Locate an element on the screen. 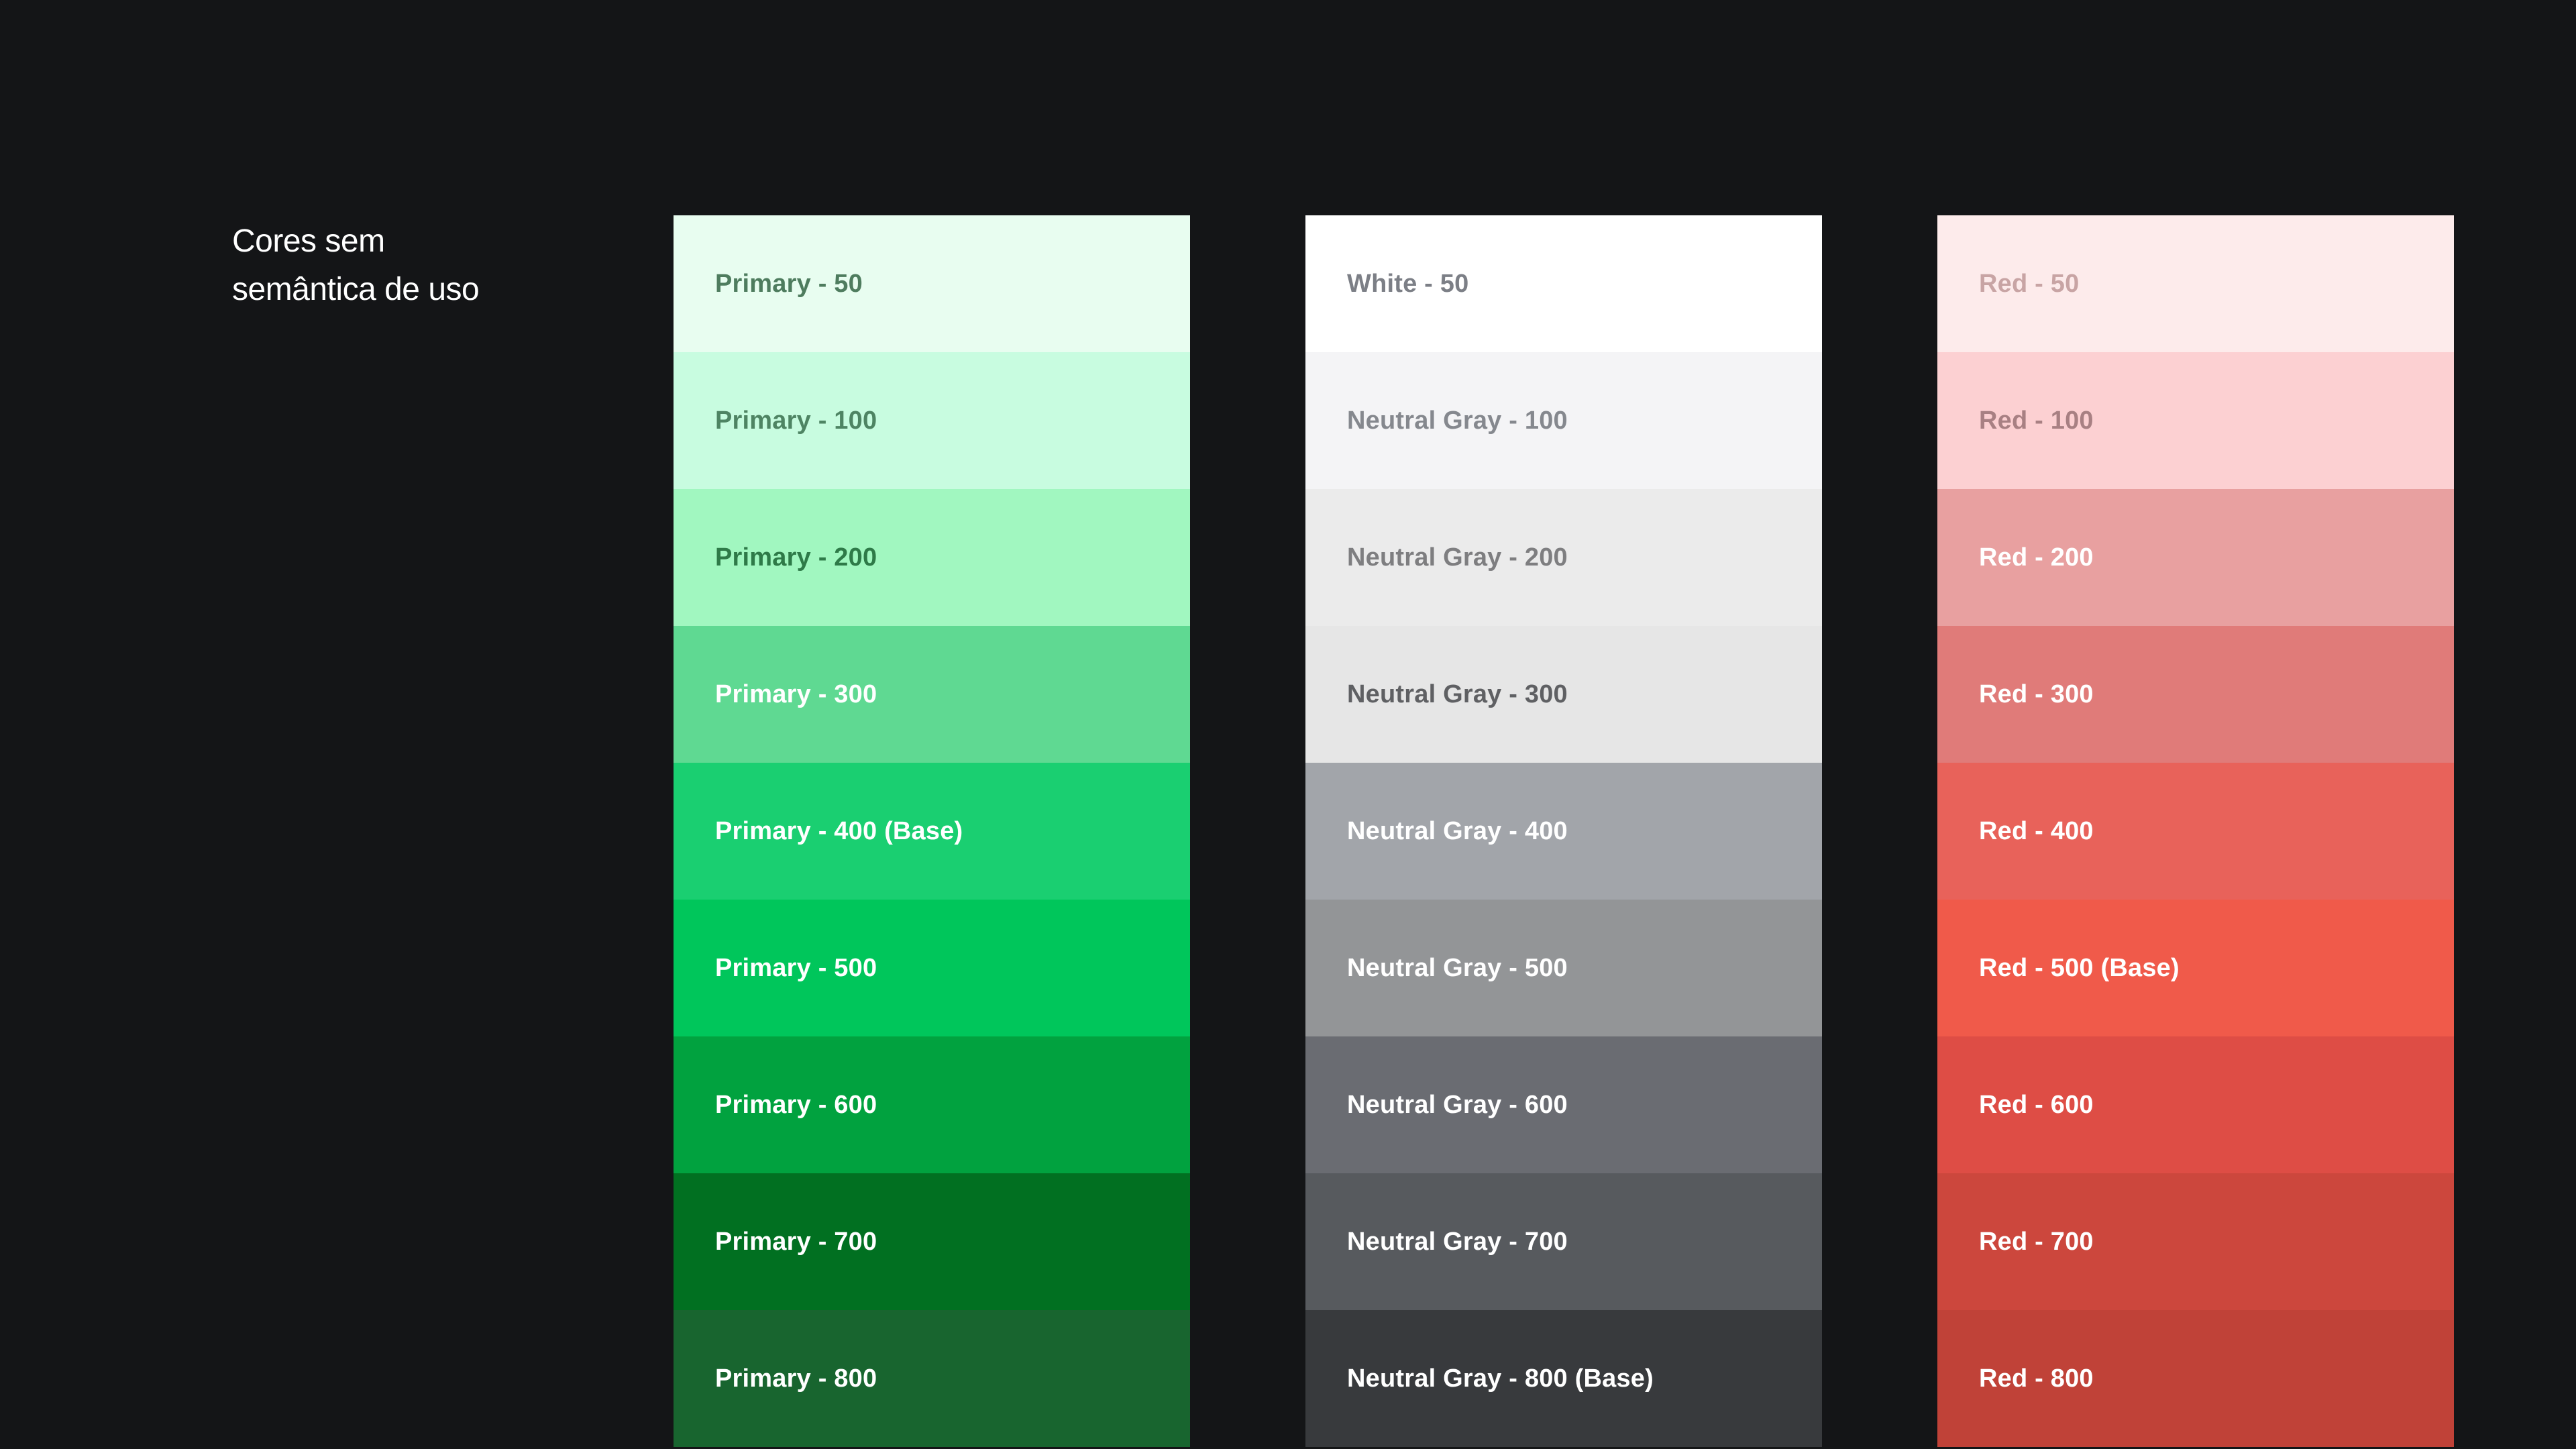 This screenshot has height=1449, width=2576. primary-swatch: Primary - 400 (Base) is located at coordinates (932, 831).